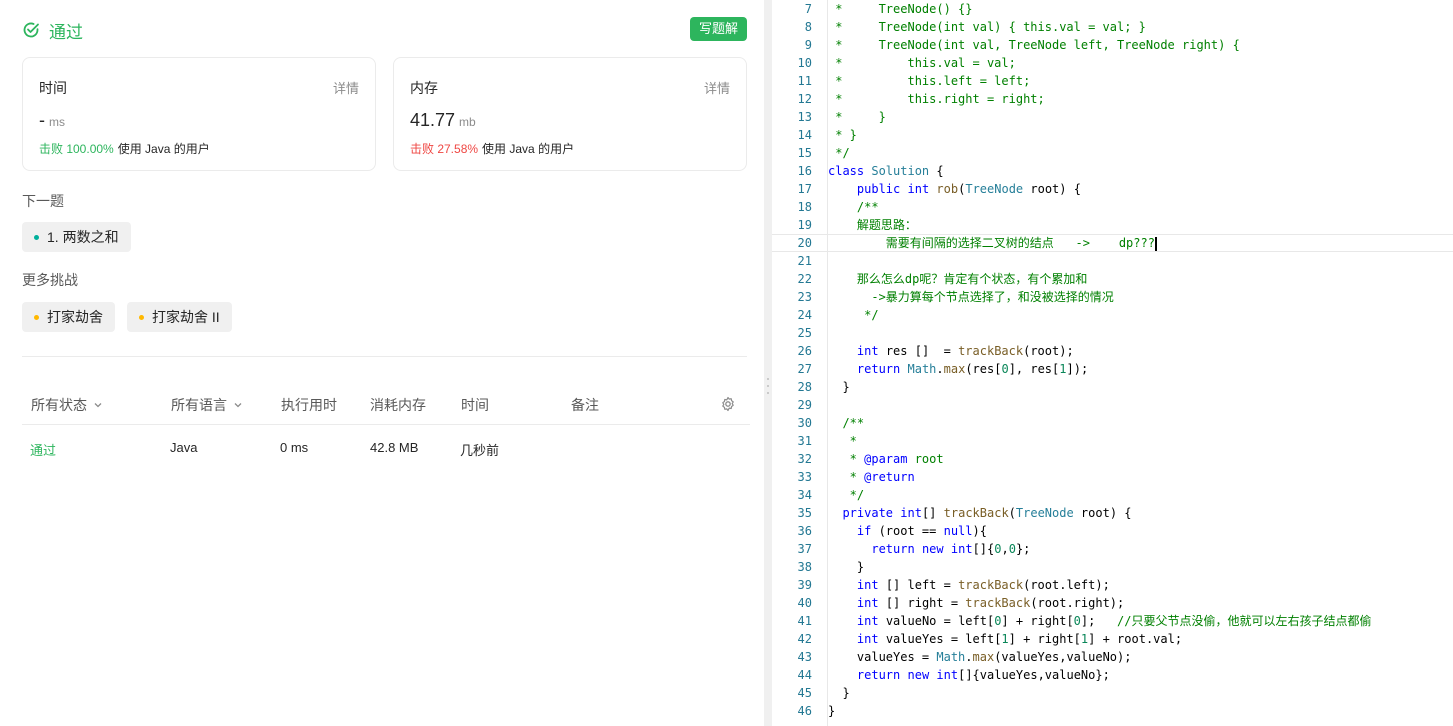 This screenshot has width=1453, height=726. Describe the element at coordinates (1112, 387) in the screenshot. I see `code-line: 28 }` at that location.